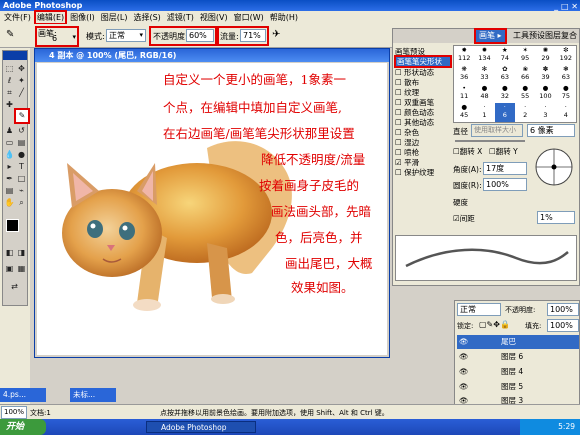  What do you see at coordinates (21, 178) in the screenshot?
I see `shape-tool-icon: □` at bounding box center [21, 178].